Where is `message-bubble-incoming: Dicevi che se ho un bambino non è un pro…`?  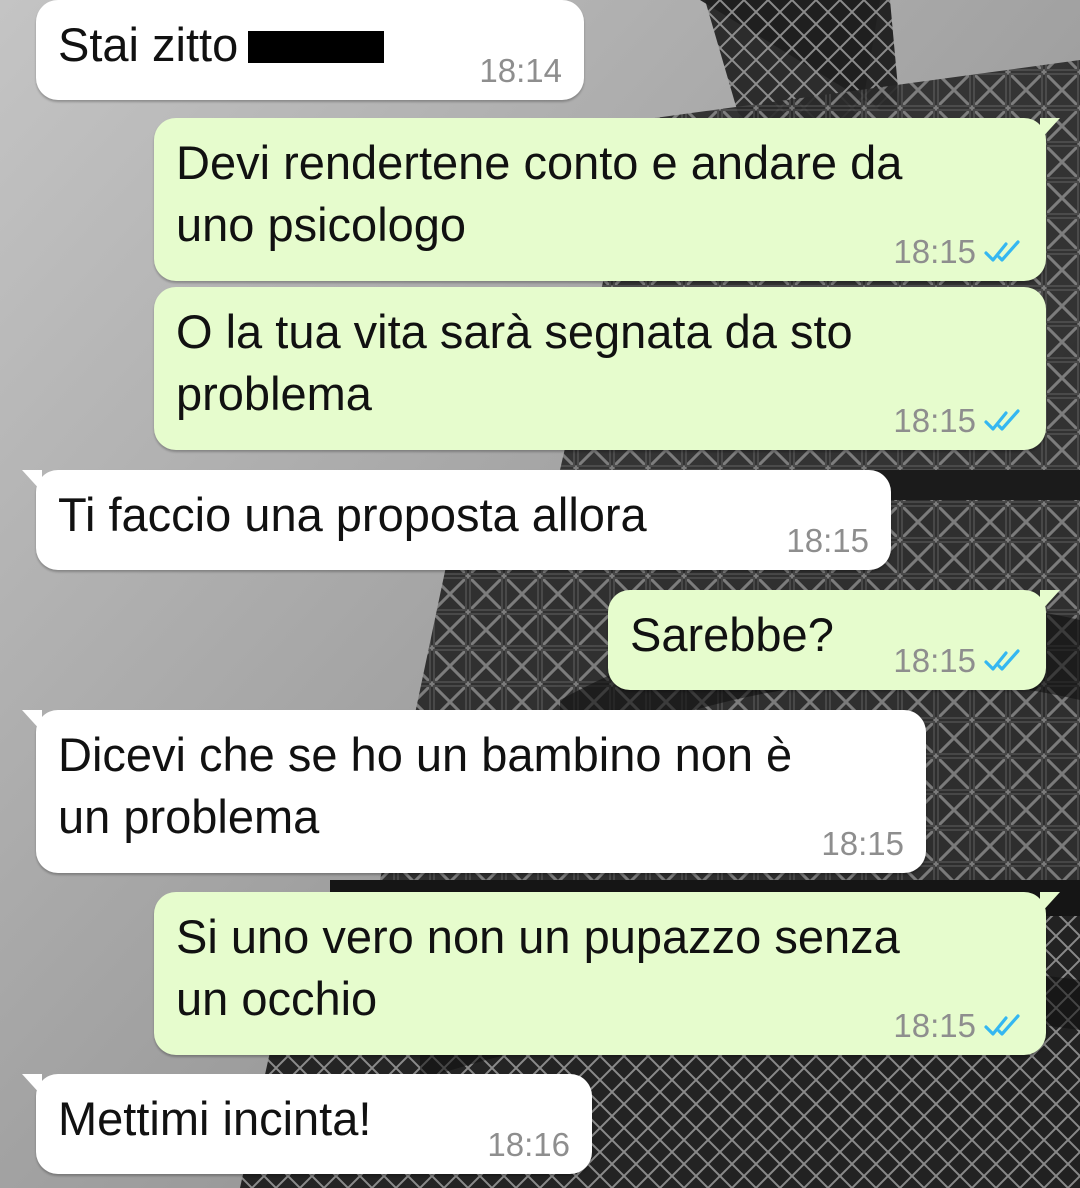 message-bubble-incoming: Dicevi che se ho un bambino non è un pro… is located at coordinates (474, 791).